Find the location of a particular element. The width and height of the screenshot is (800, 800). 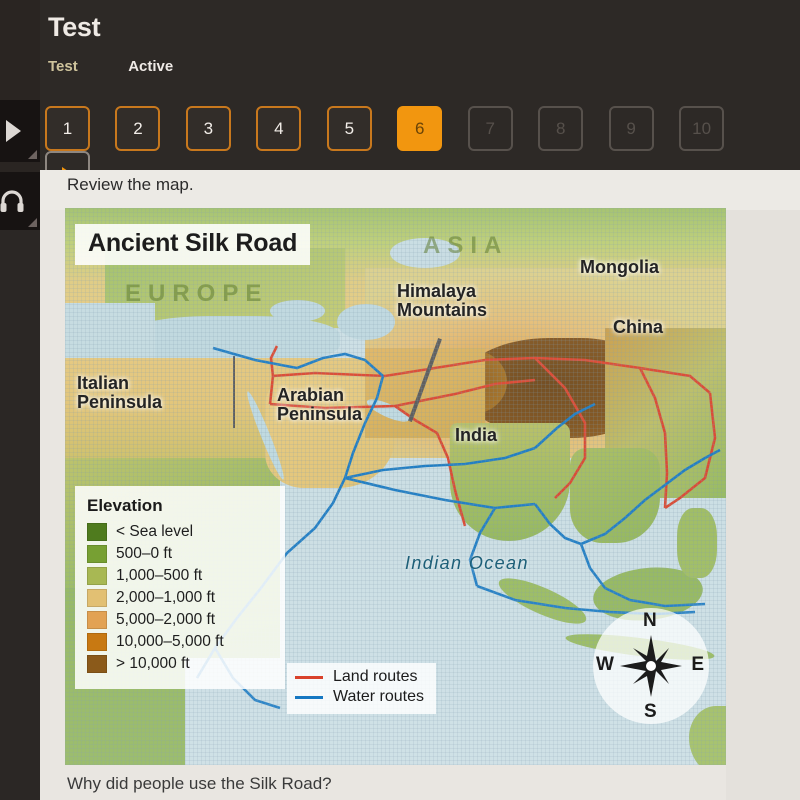

continent-label-asia: ASIA is located at coordinates (466, 245).